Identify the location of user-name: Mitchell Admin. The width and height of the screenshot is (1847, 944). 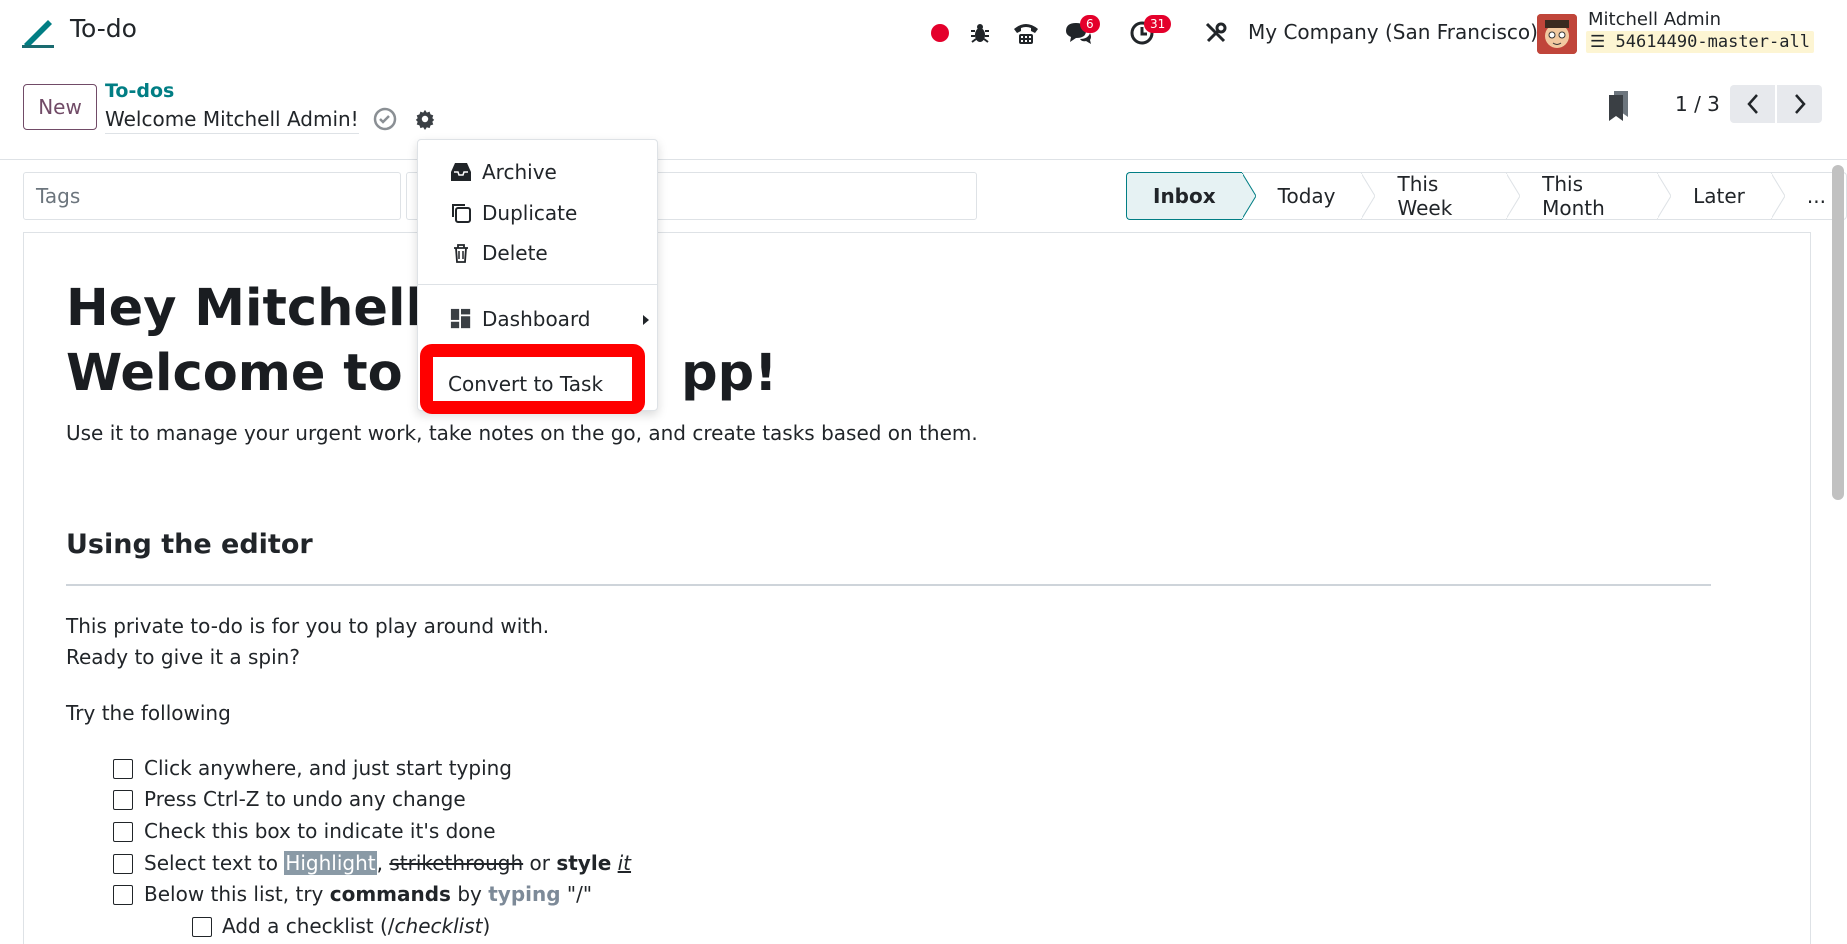
(1654, 19).